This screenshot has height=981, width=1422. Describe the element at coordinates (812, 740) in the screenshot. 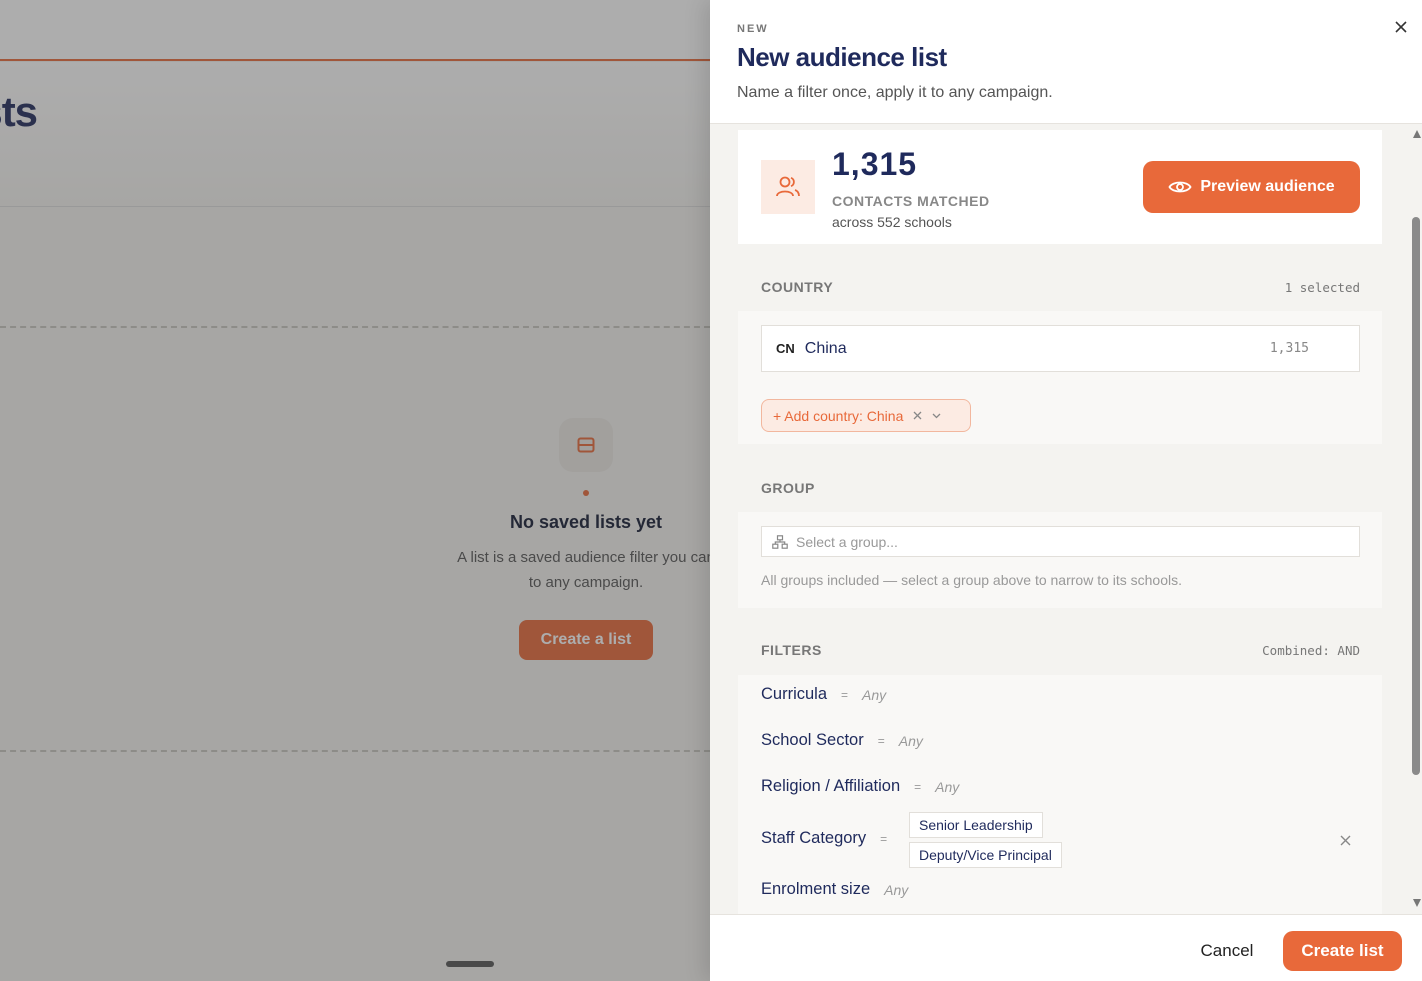

I see `filter-name: School Sector` at that location.